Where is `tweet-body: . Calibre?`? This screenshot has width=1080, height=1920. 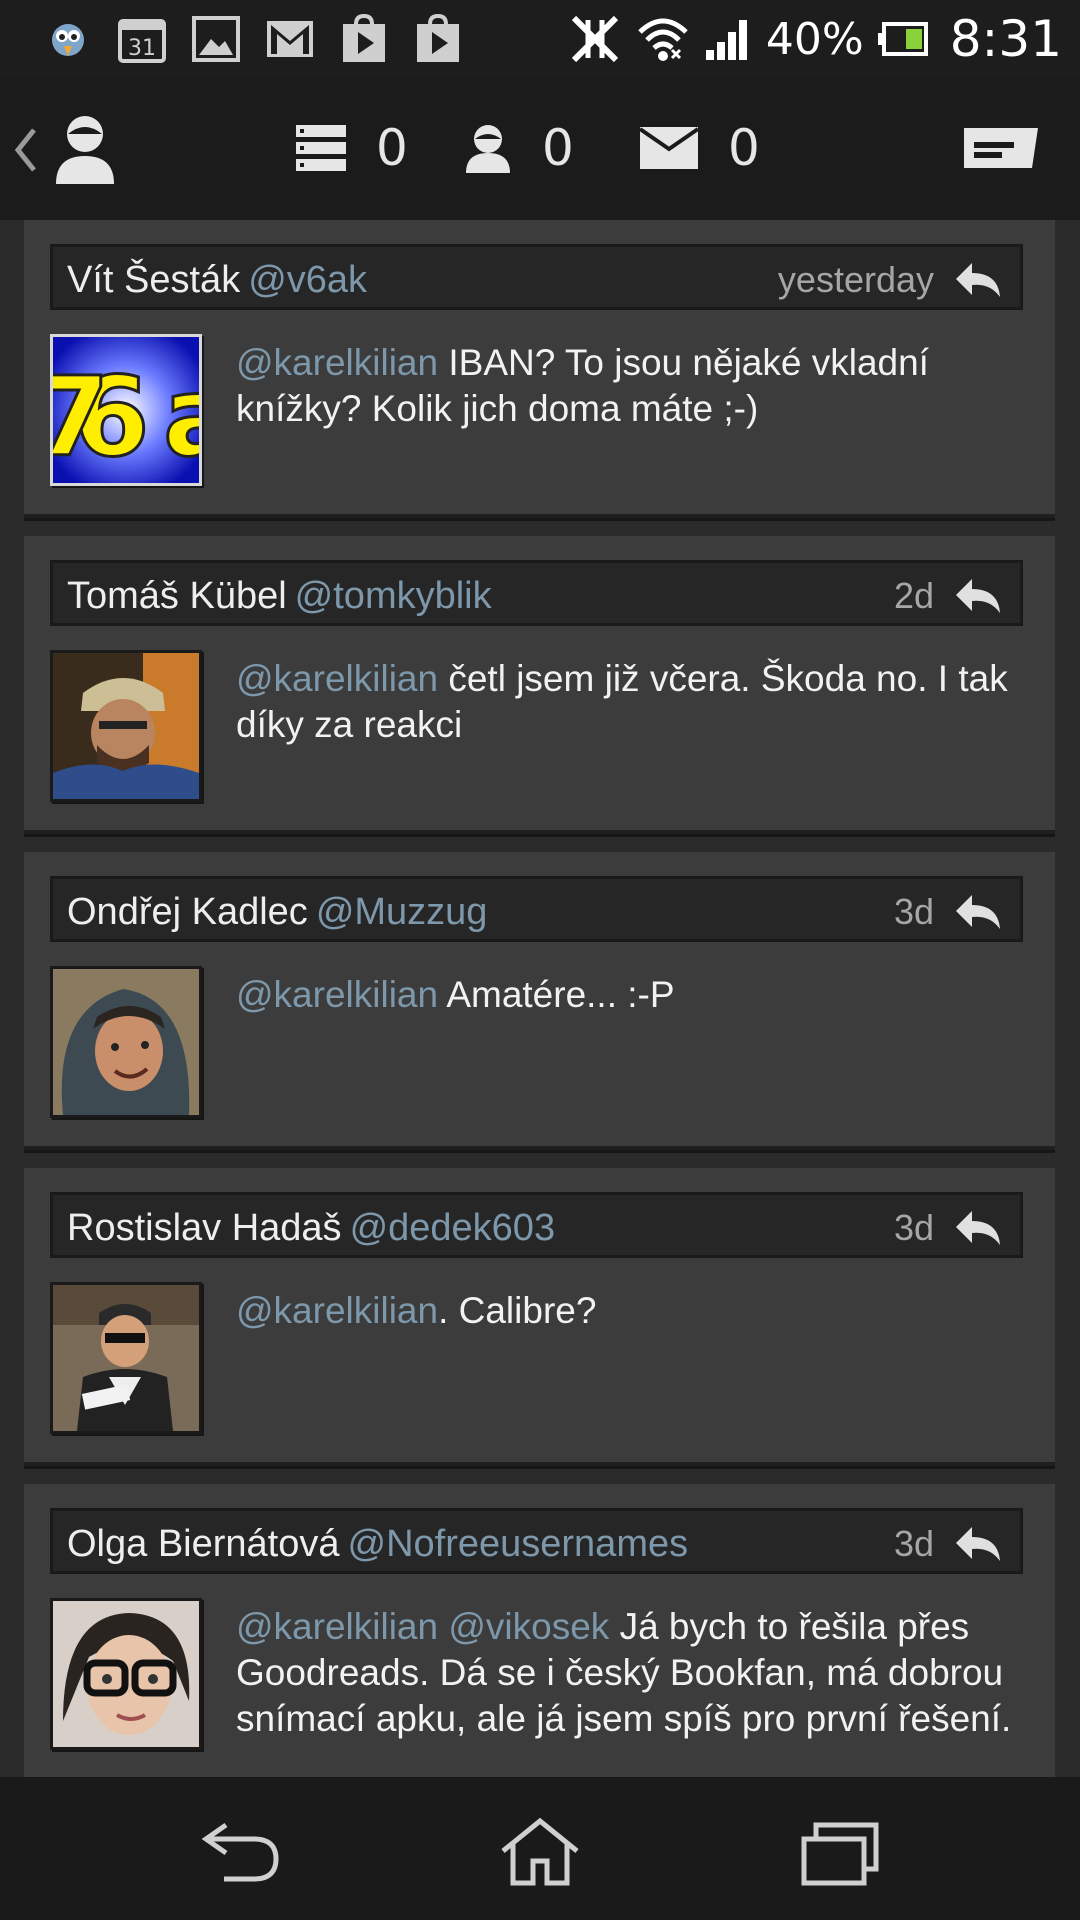 tweet-body: . Calibre? is located at coordinates (517, 1310).